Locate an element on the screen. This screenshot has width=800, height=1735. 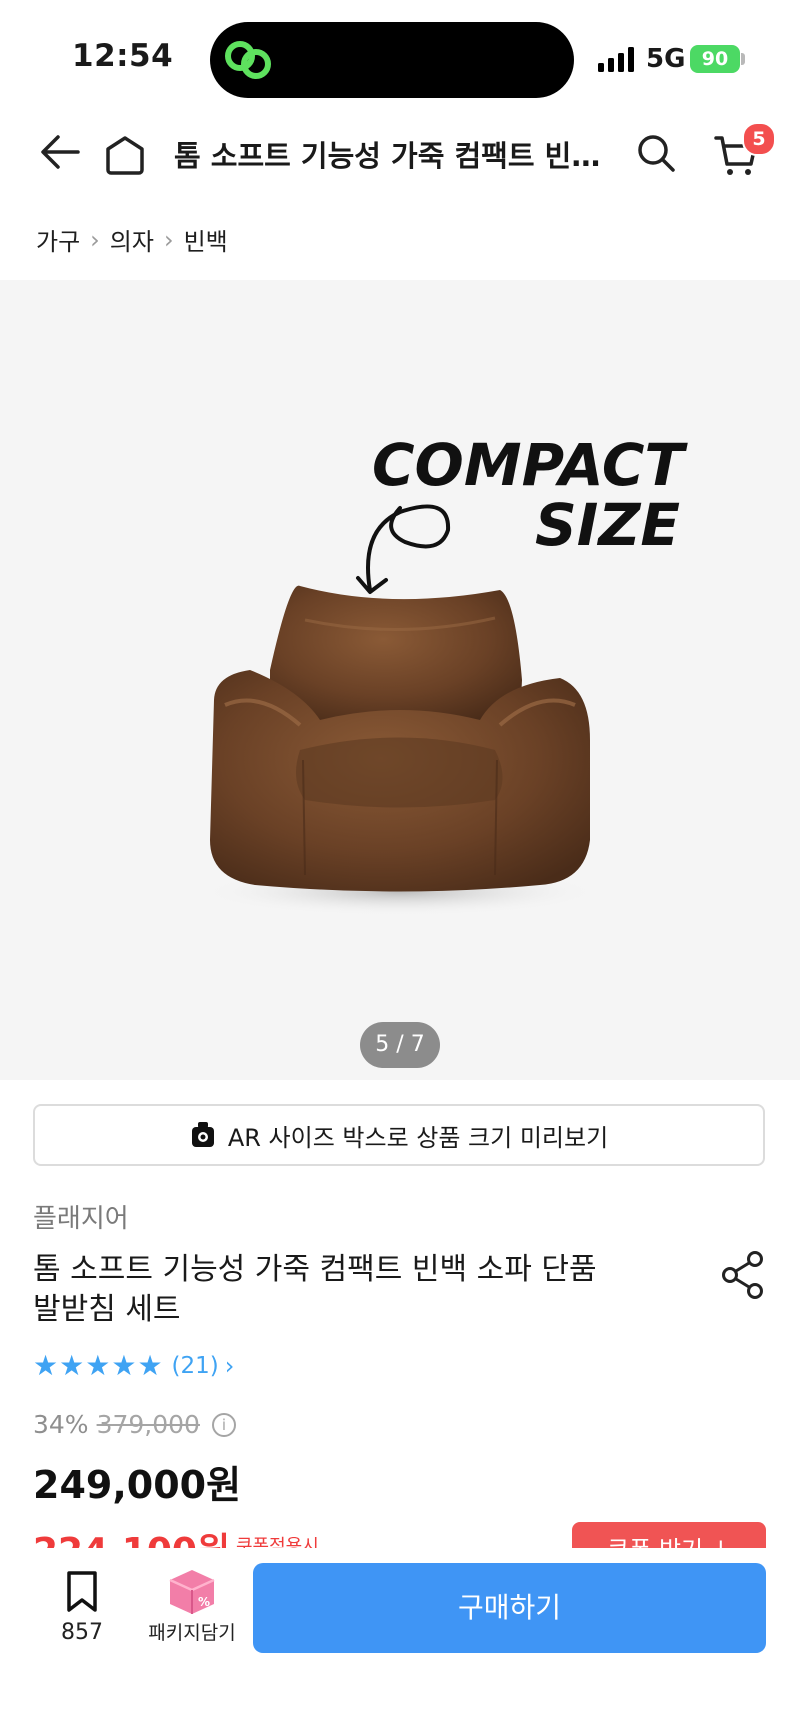
coupon-row: 224,100원 쿠폰적용시 쿠폰 받기 ↓ is located at coordinates (400, 1535).